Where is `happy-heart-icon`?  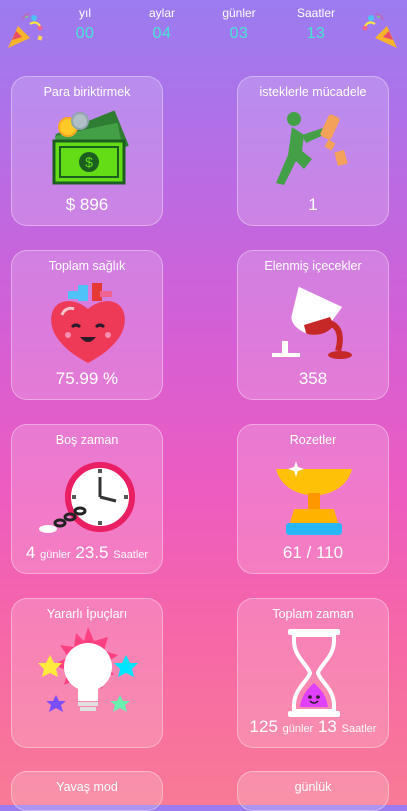
happy-heart-icon is located at coordinates (88, 323).